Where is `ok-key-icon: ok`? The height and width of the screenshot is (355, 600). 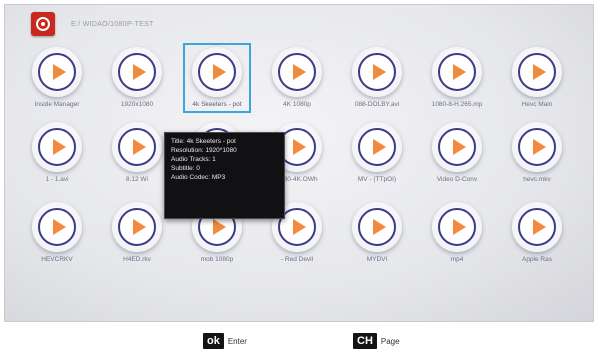
ok-key-icon: ok is located at coordinates (213, 341).